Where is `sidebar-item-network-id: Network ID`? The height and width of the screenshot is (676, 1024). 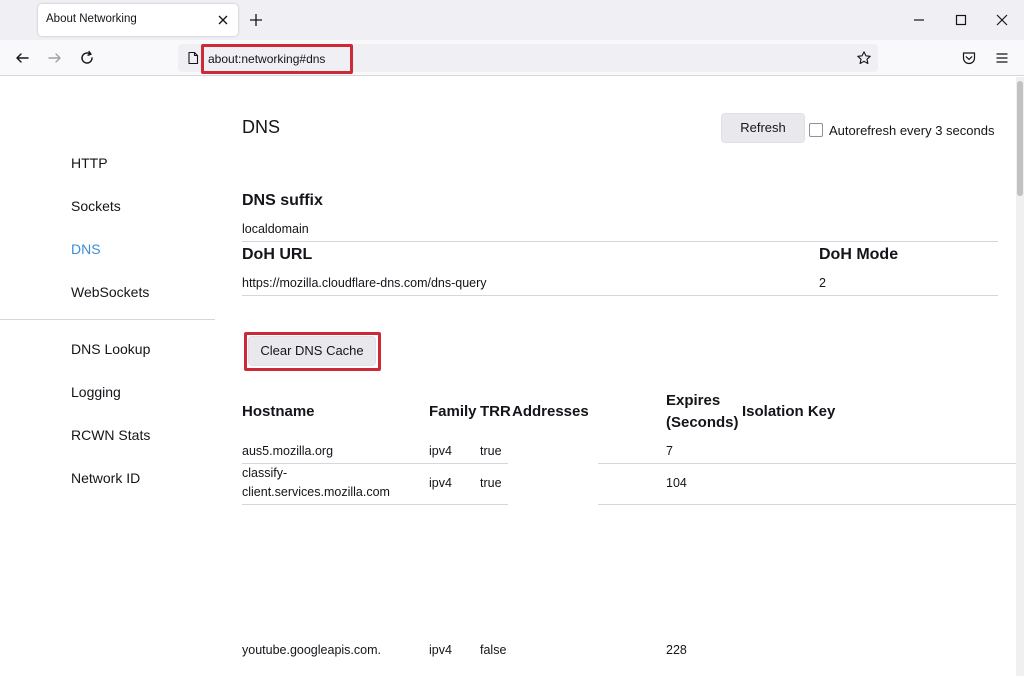
sidebar-item-network-id: Network ID is located at coordinates (105, 478).